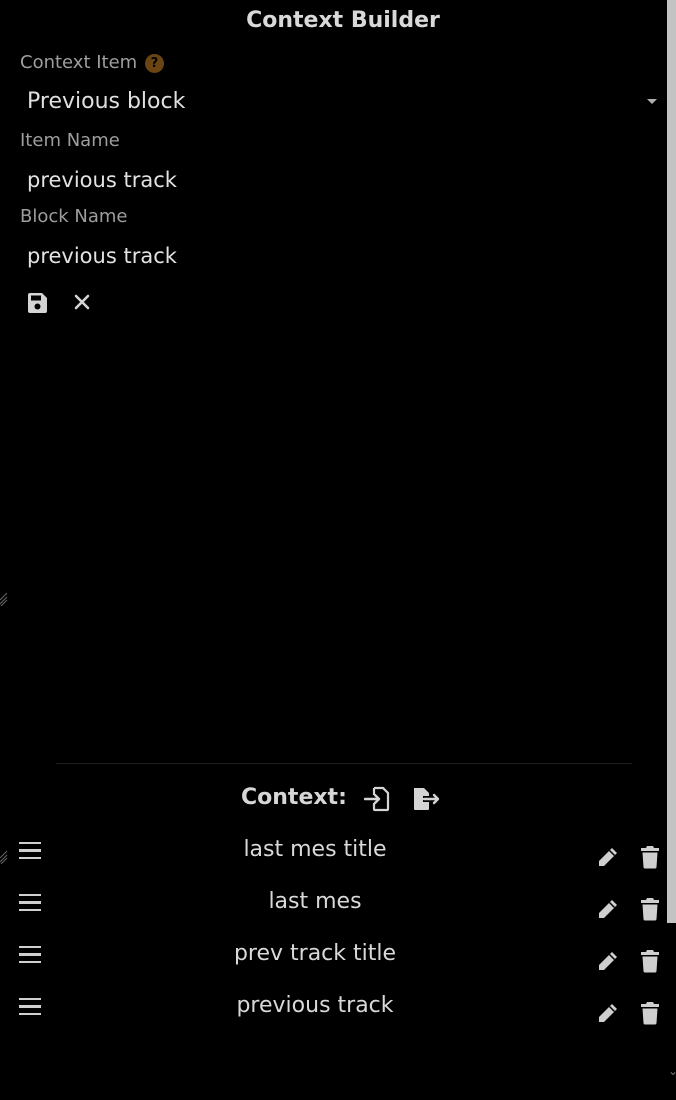 This screenshot has width=676, height=1100. Describe the element at coordinates (315, 901) in the screenshot. I see `list-item-label: last mes` at that location.